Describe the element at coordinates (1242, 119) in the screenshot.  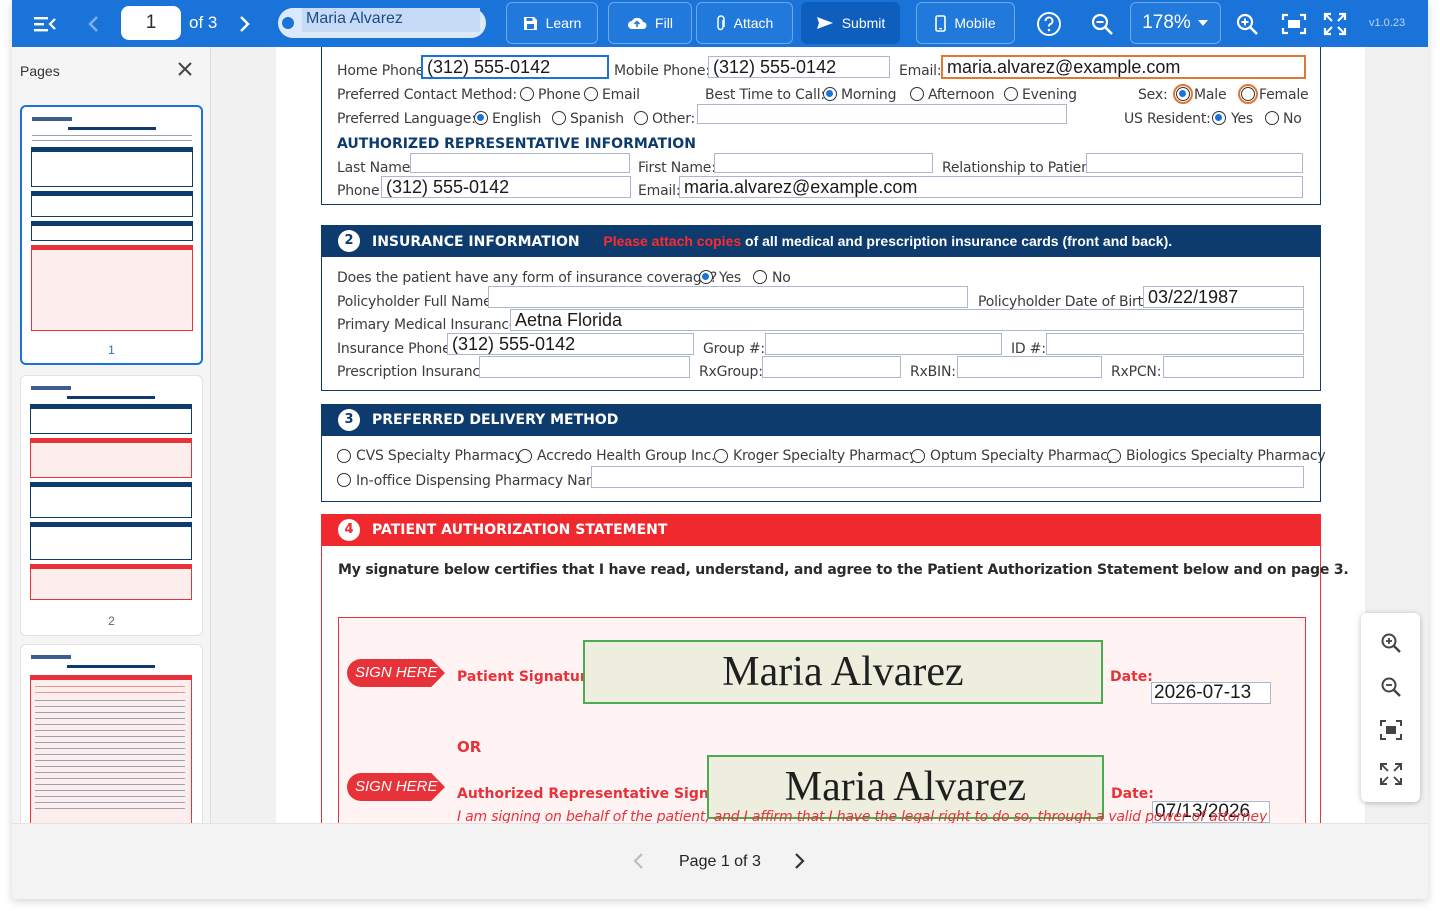
I see `resident-yes-label: Yes` at that location.